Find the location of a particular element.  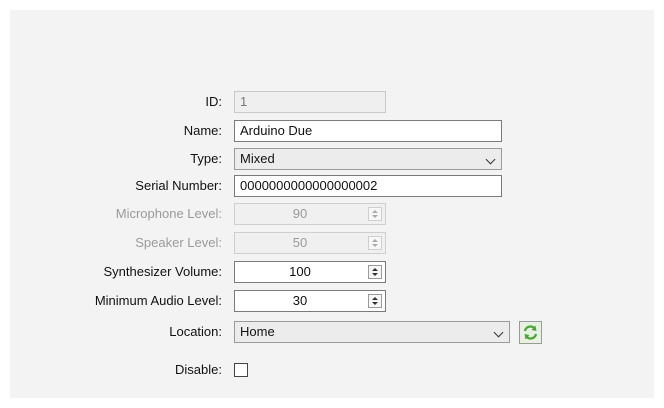

microphone-level-stepper: 90 is located at coordinates (310, 214).